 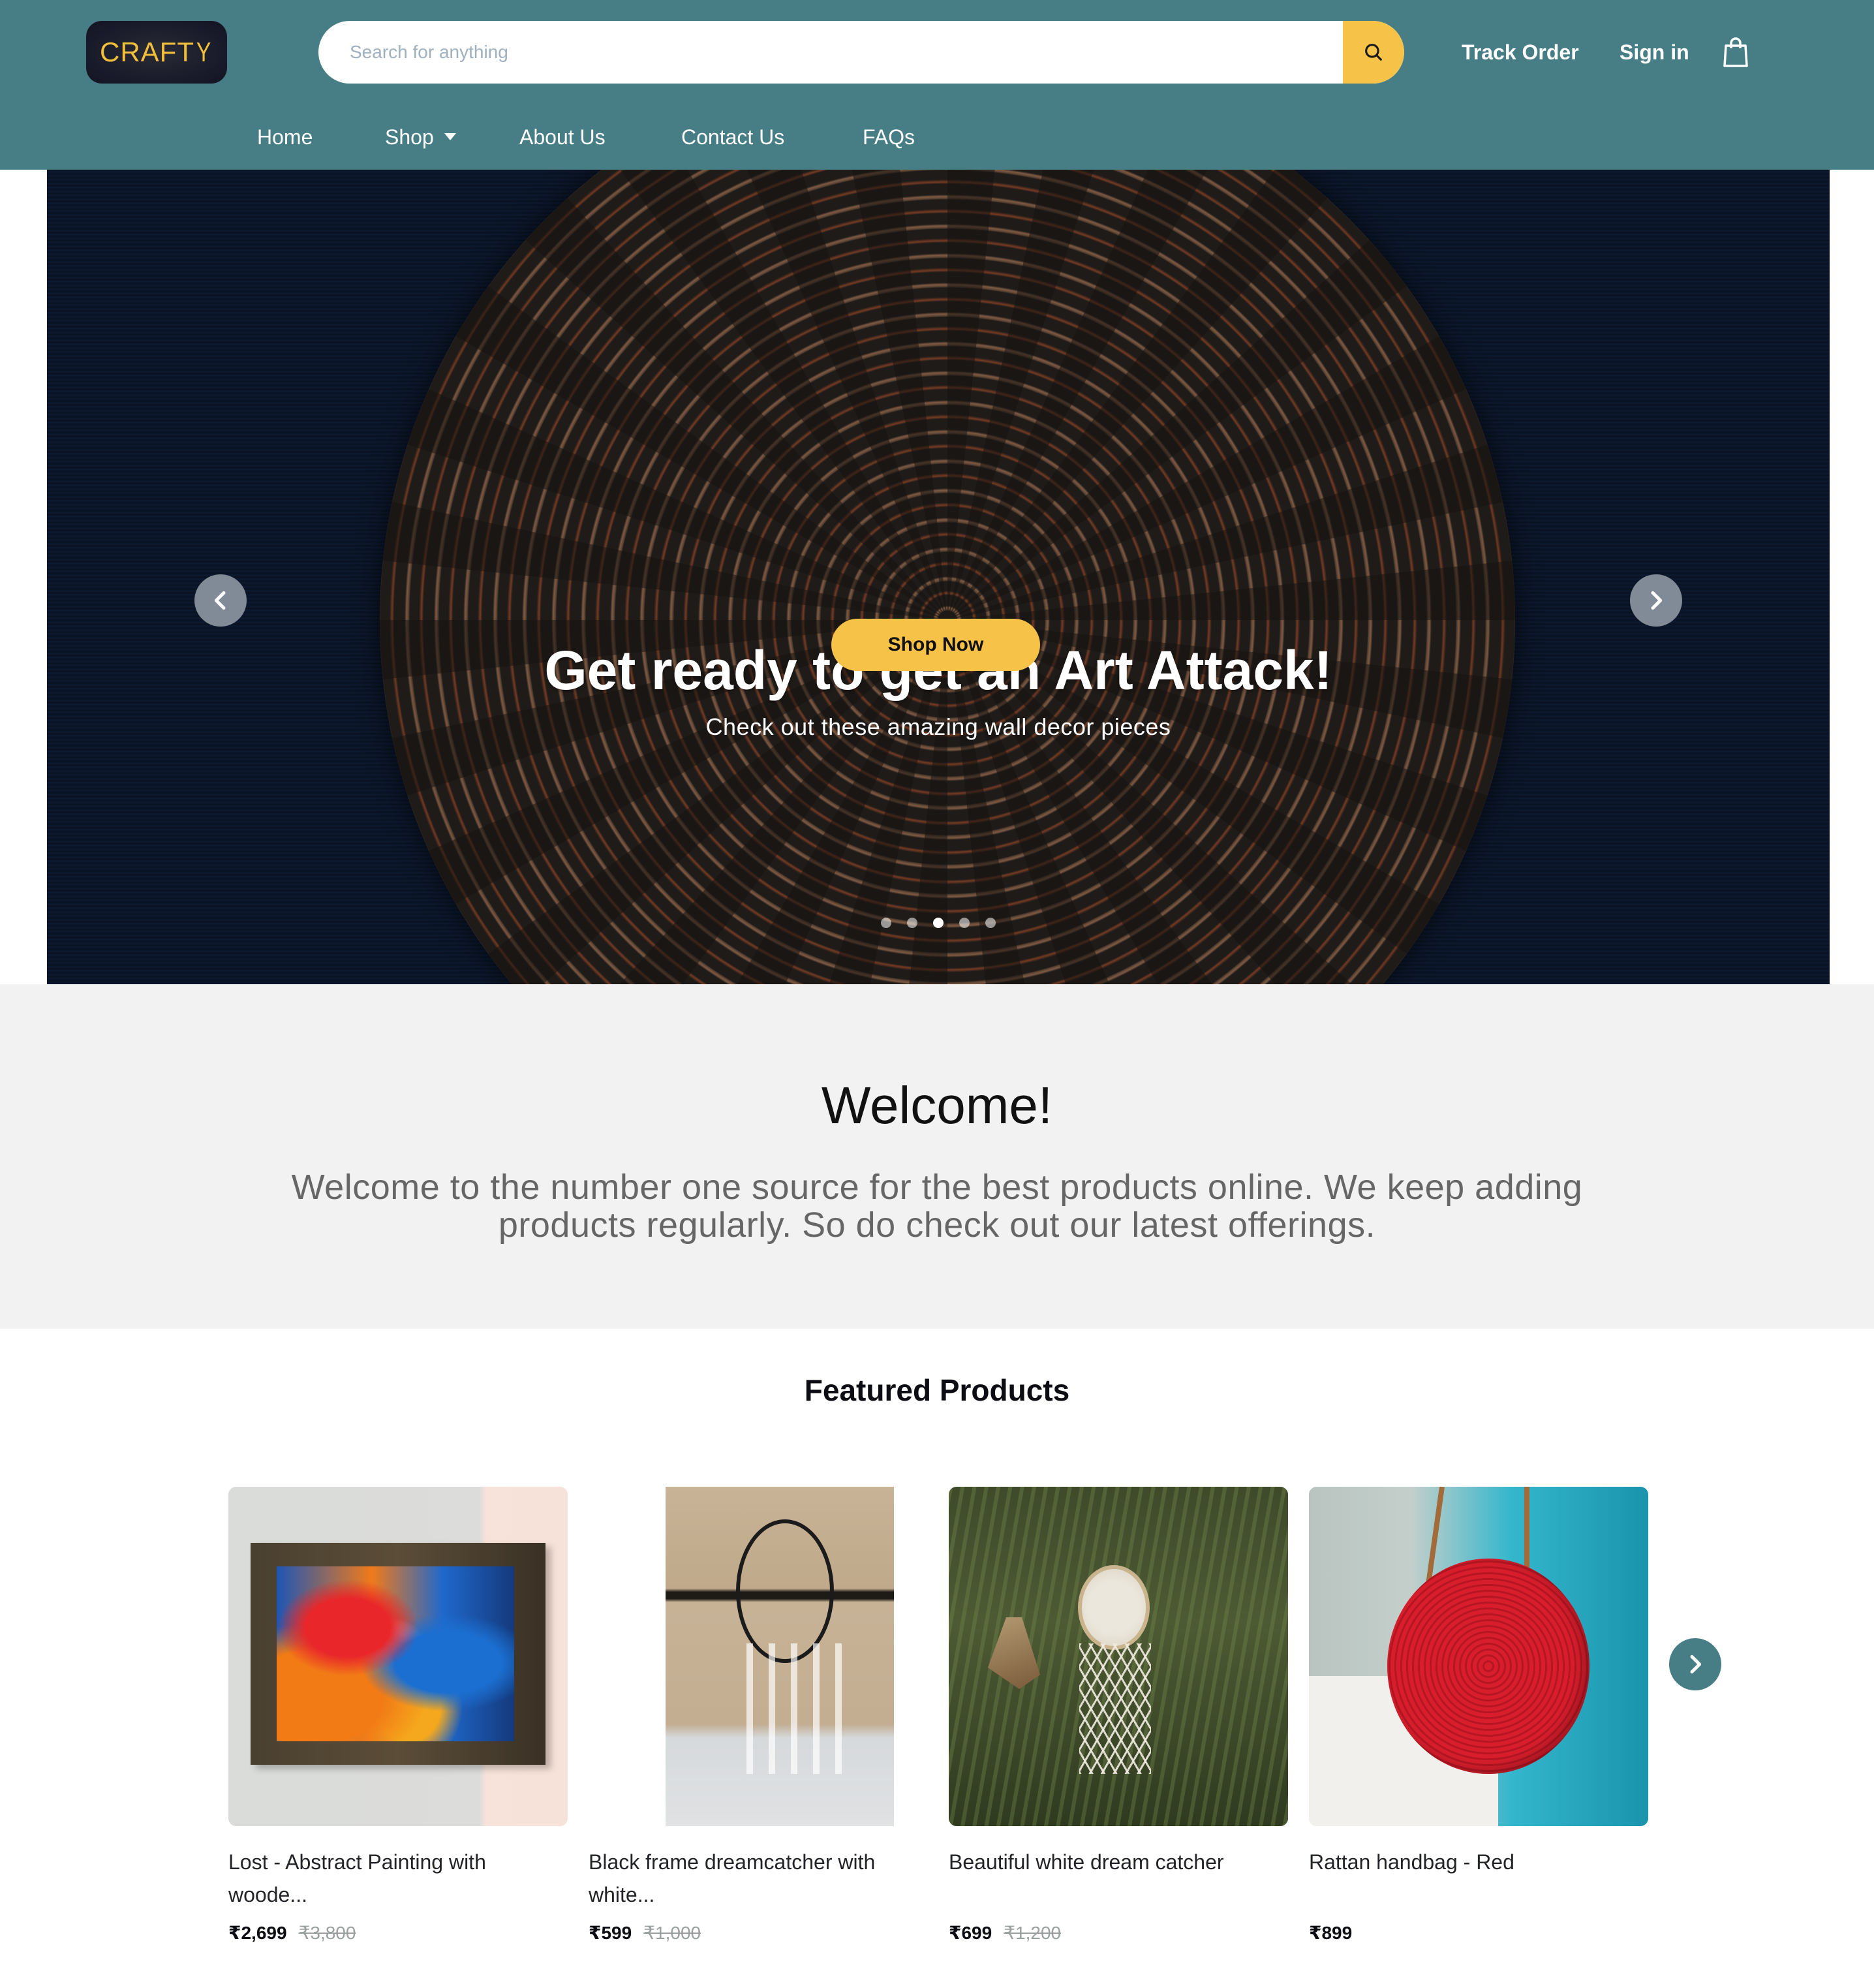 What do you see at coordinates (1118, 1878) in the screenshot?
I see `product-title: Beautiful white dream catcher` at bounding box center [1118, 1878].